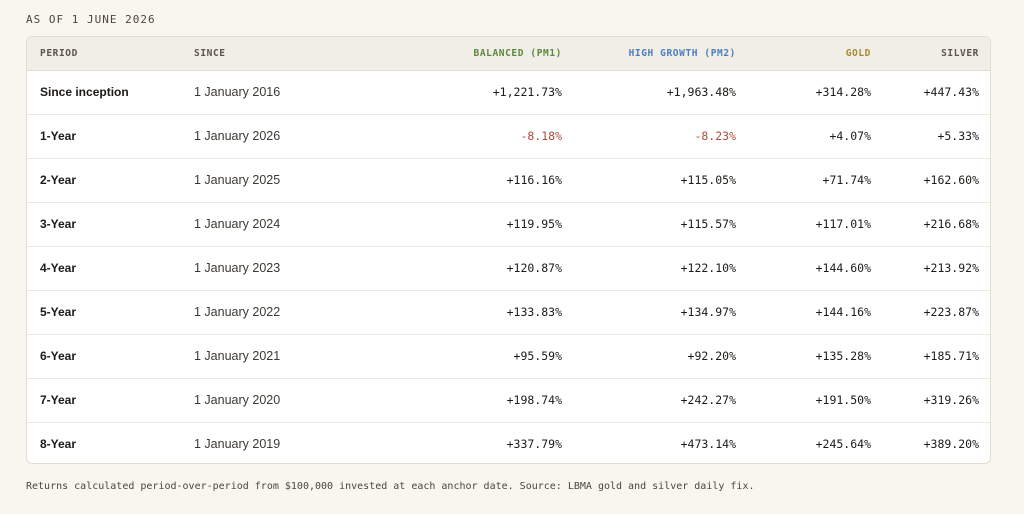 The width and height of the screenshot is (1024, 514). I want to click on as-of-date: AS OF 1 JUNE 2026, so click(91, 19).